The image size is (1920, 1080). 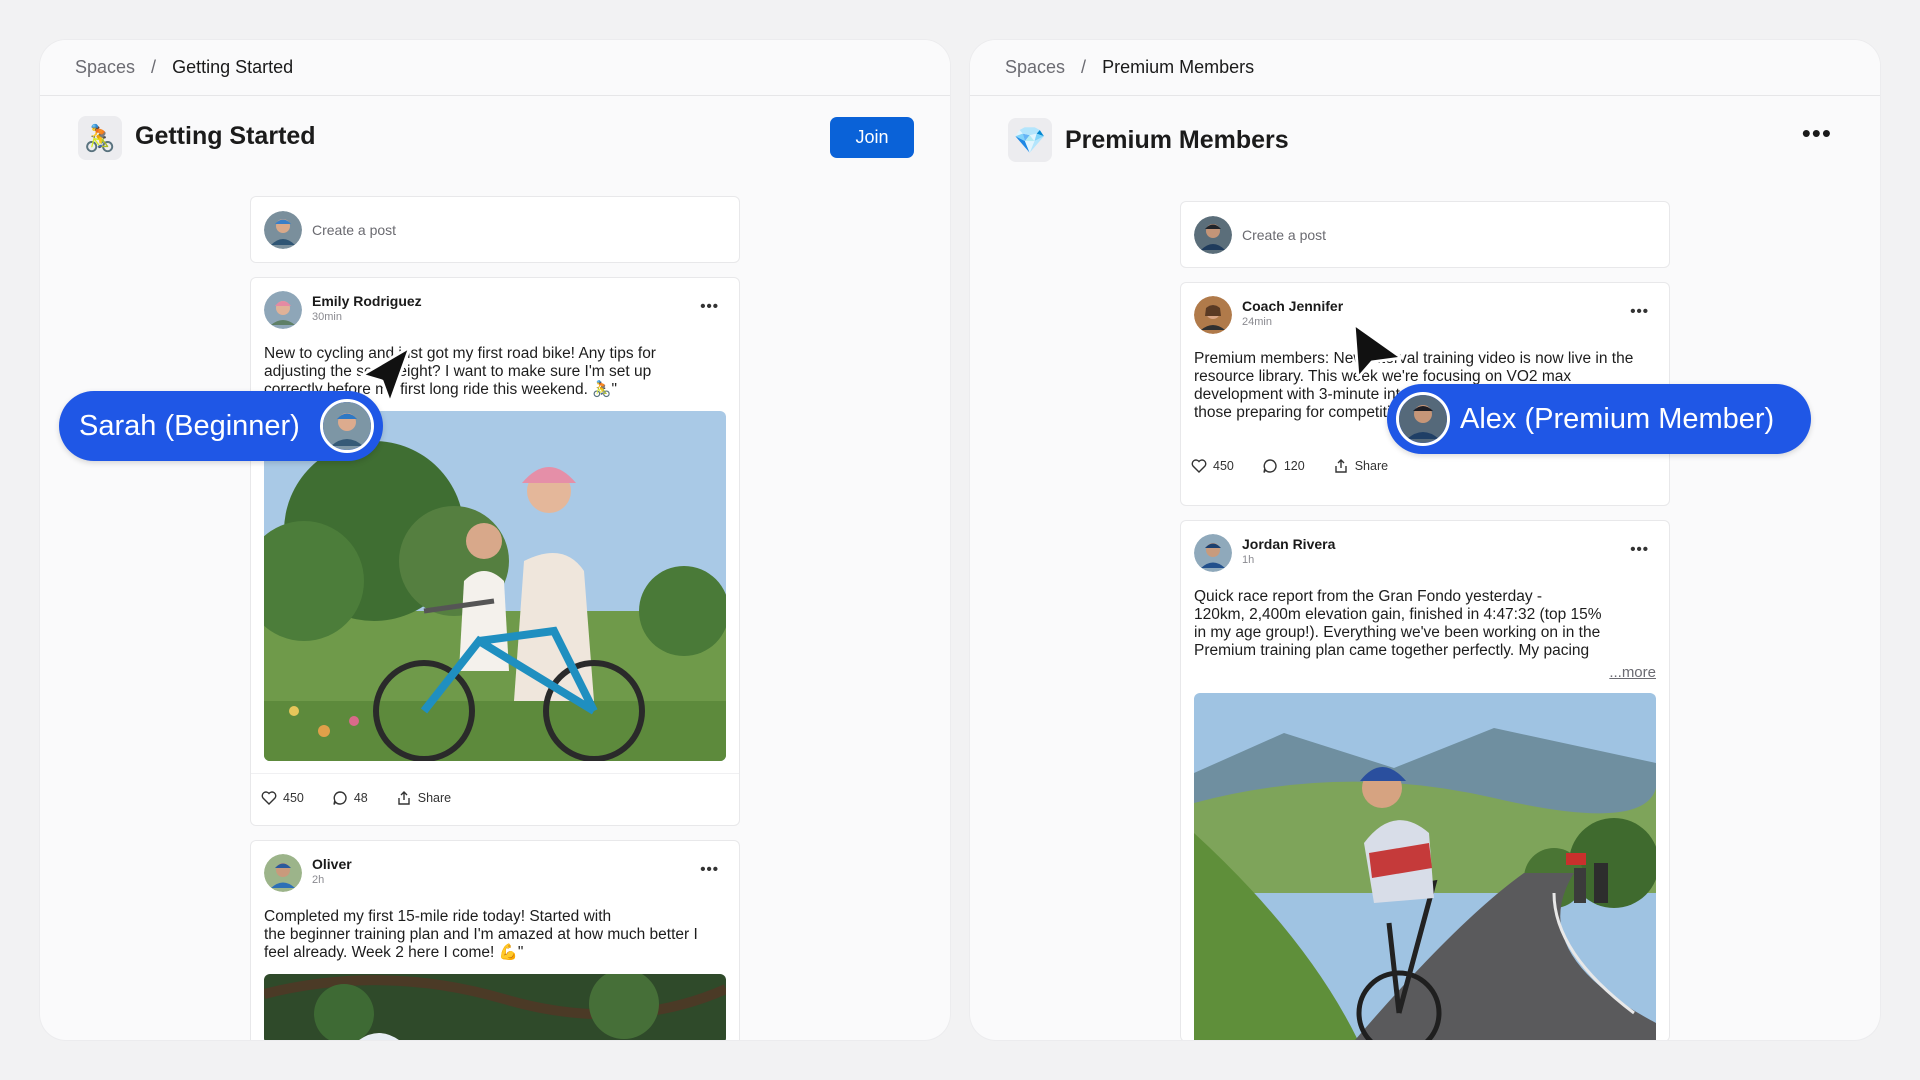 I want to click on bicycle-icon: 🚴, so click(x=100, y=138).